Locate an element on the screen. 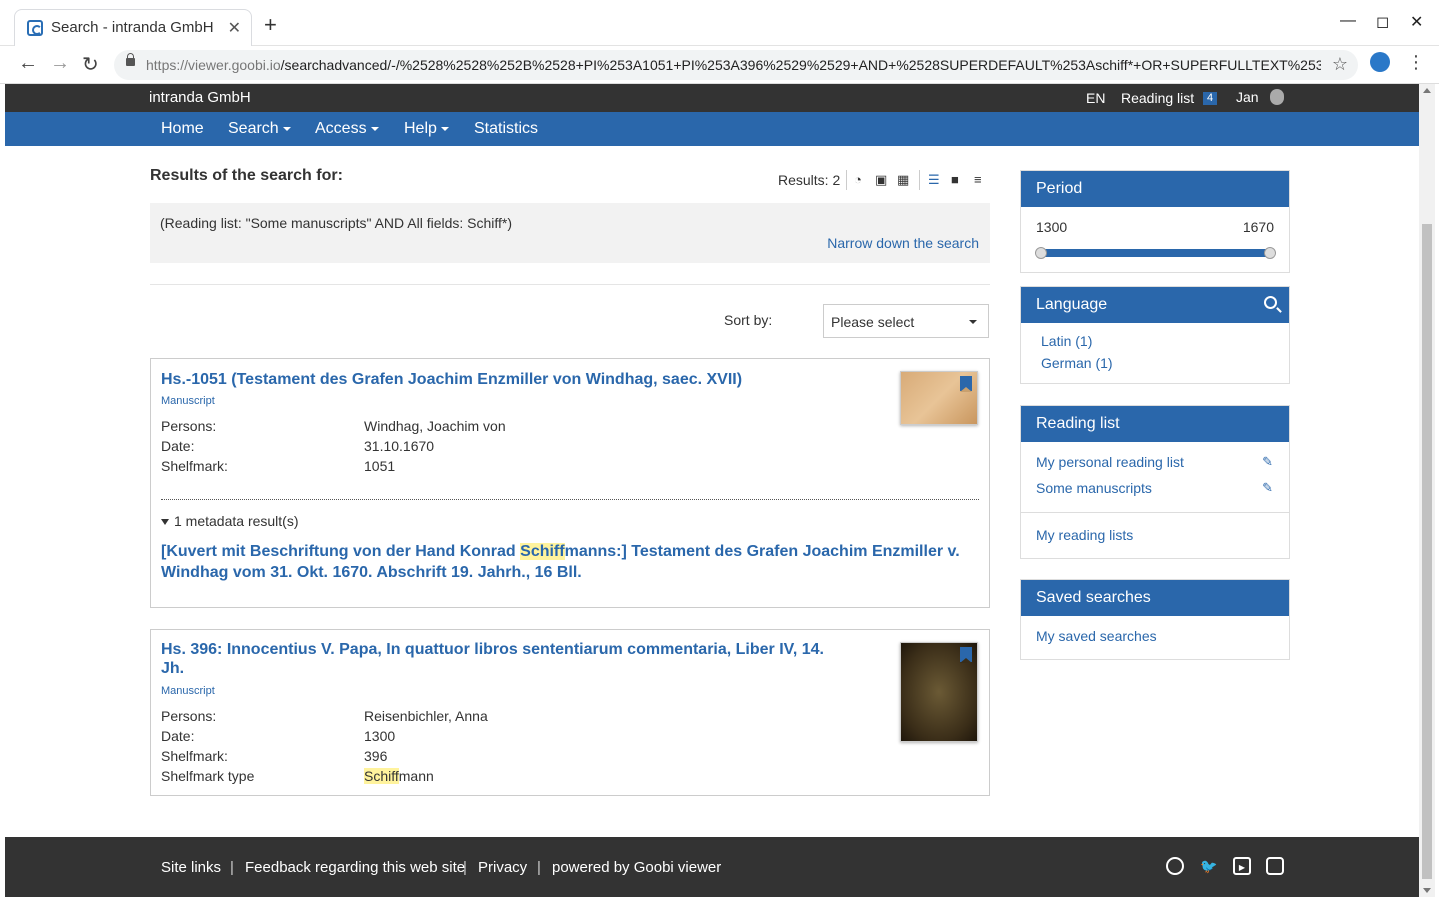 The image size is (1439, 902). hit-meta-label: Shelfmark: is located at coordinates (194, 756).